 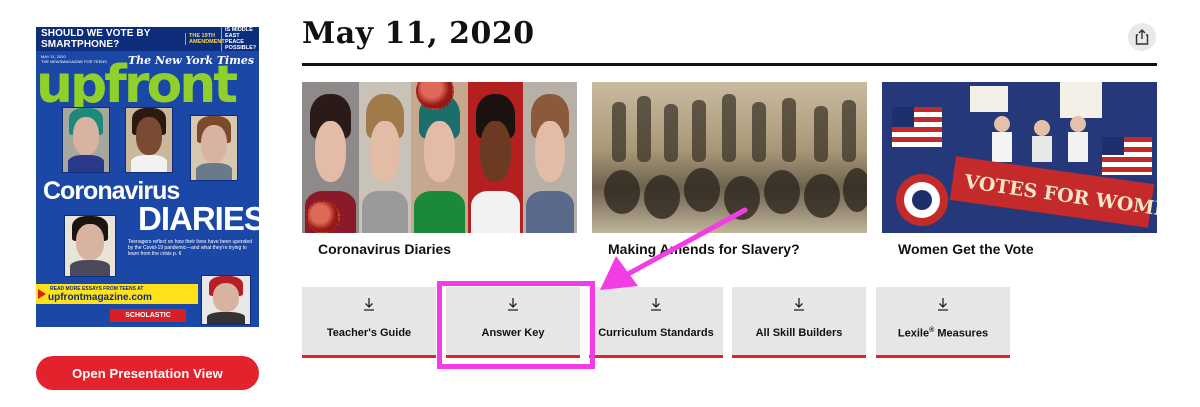 I want to click on open-presentation-view-button: Open Presentation View, so click(x=147, y=373).